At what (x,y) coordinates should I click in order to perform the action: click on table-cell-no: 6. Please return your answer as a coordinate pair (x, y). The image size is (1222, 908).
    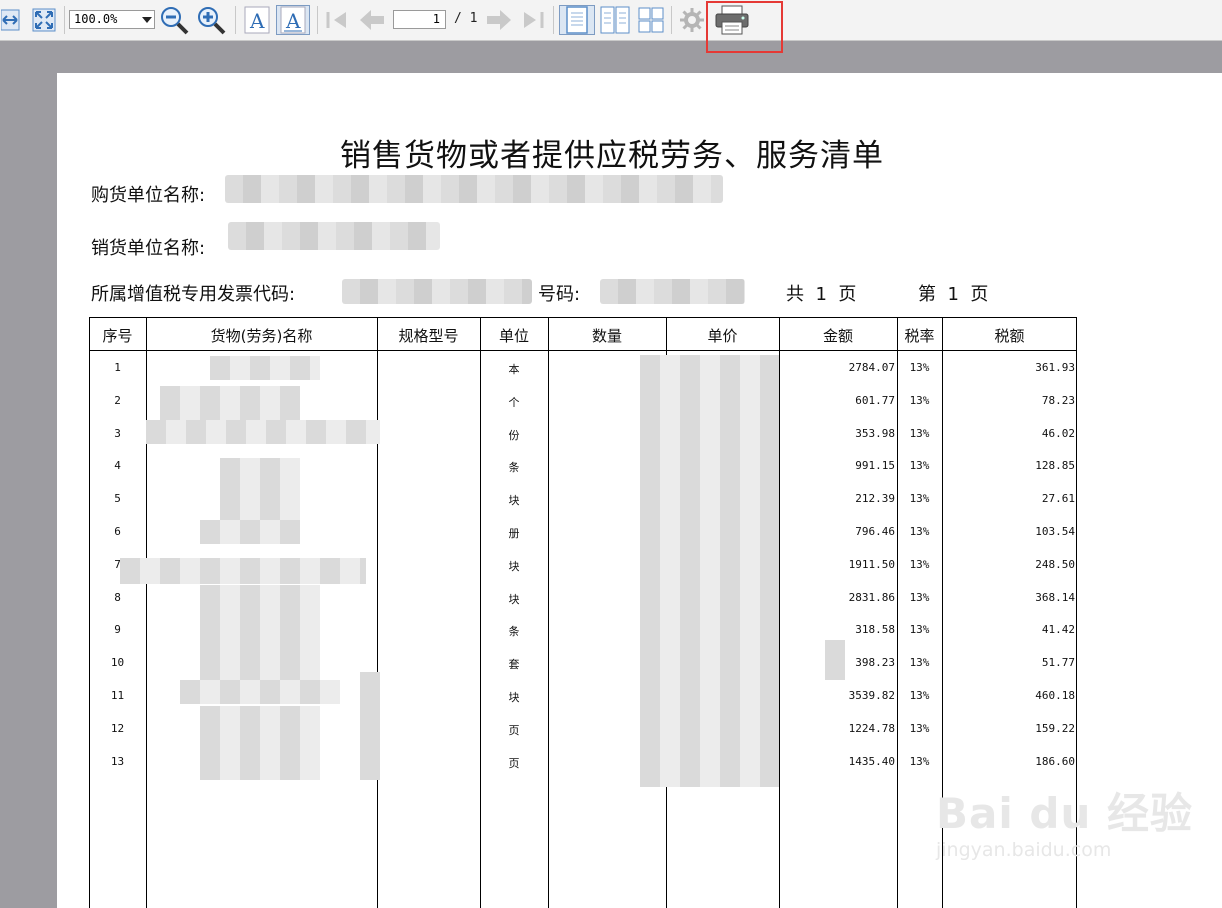
    Looking at the image, I should click on (117, 531).